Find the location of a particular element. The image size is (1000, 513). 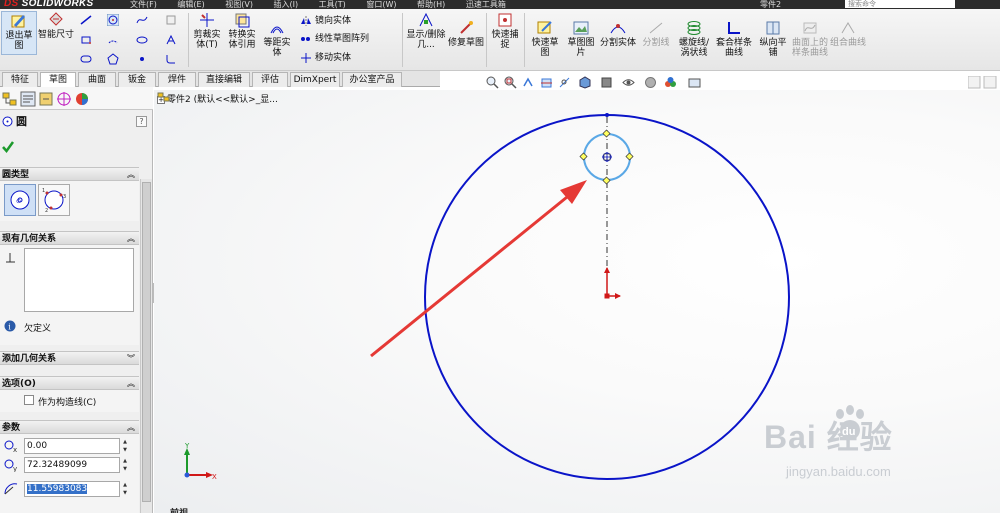

convert-entities-button: 转换实体引用 is located at coordinates (242, 33).